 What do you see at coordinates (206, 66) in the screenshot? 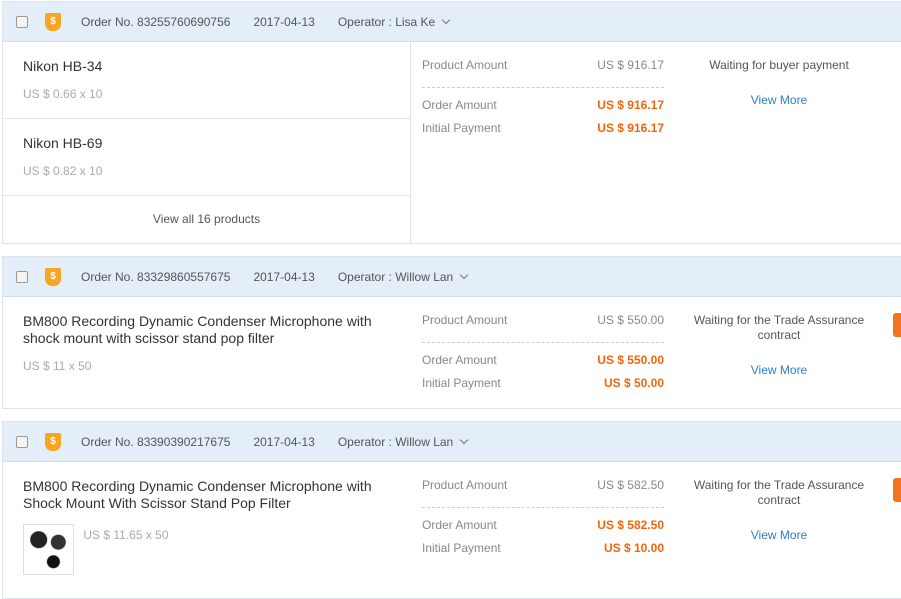
I see `product-name: Nikon HB-34` at bounding box center [206, 66].